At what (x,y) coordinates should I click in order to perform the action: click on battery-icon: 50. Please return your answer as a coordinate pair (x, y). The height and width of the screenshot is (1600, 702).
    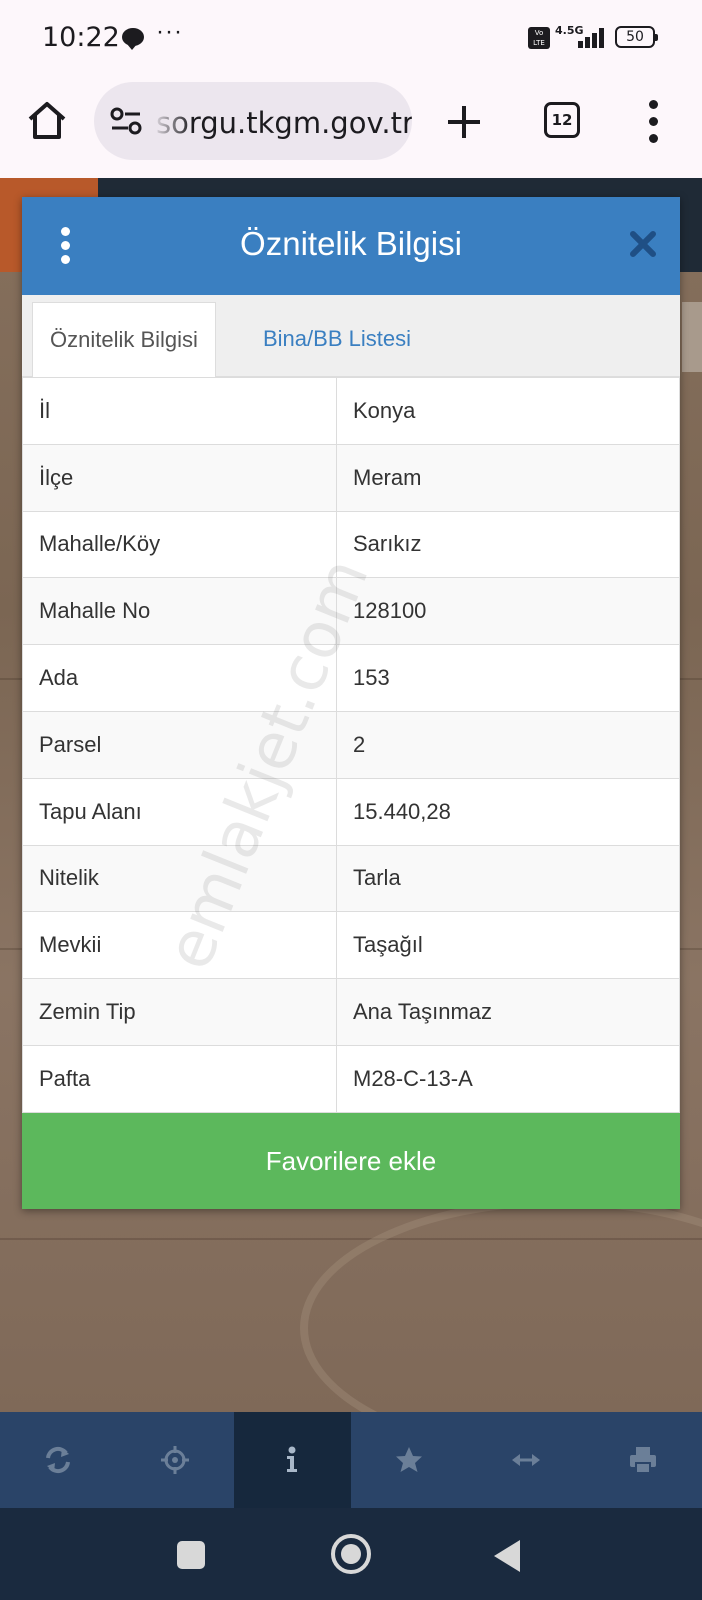
    Looking at the image, I should click on (636, 37).